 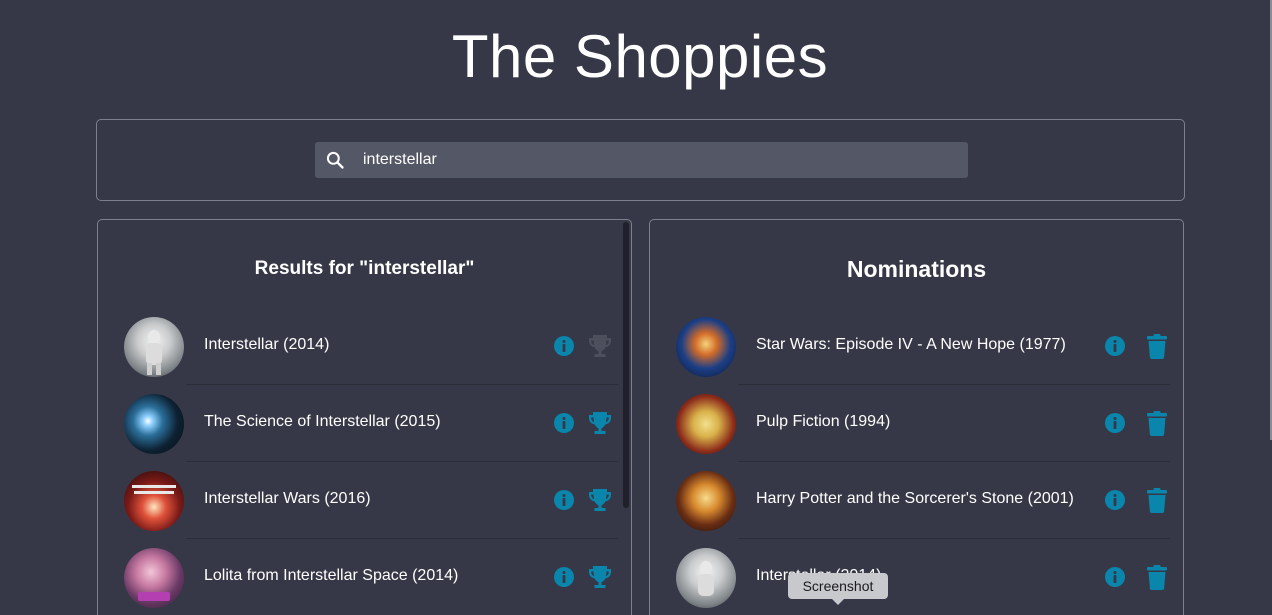 What do you see at coordinates (267, 344) in the screenshot?
I see `result-title: Interstellar (2014)` at bounding box center [267, 344].